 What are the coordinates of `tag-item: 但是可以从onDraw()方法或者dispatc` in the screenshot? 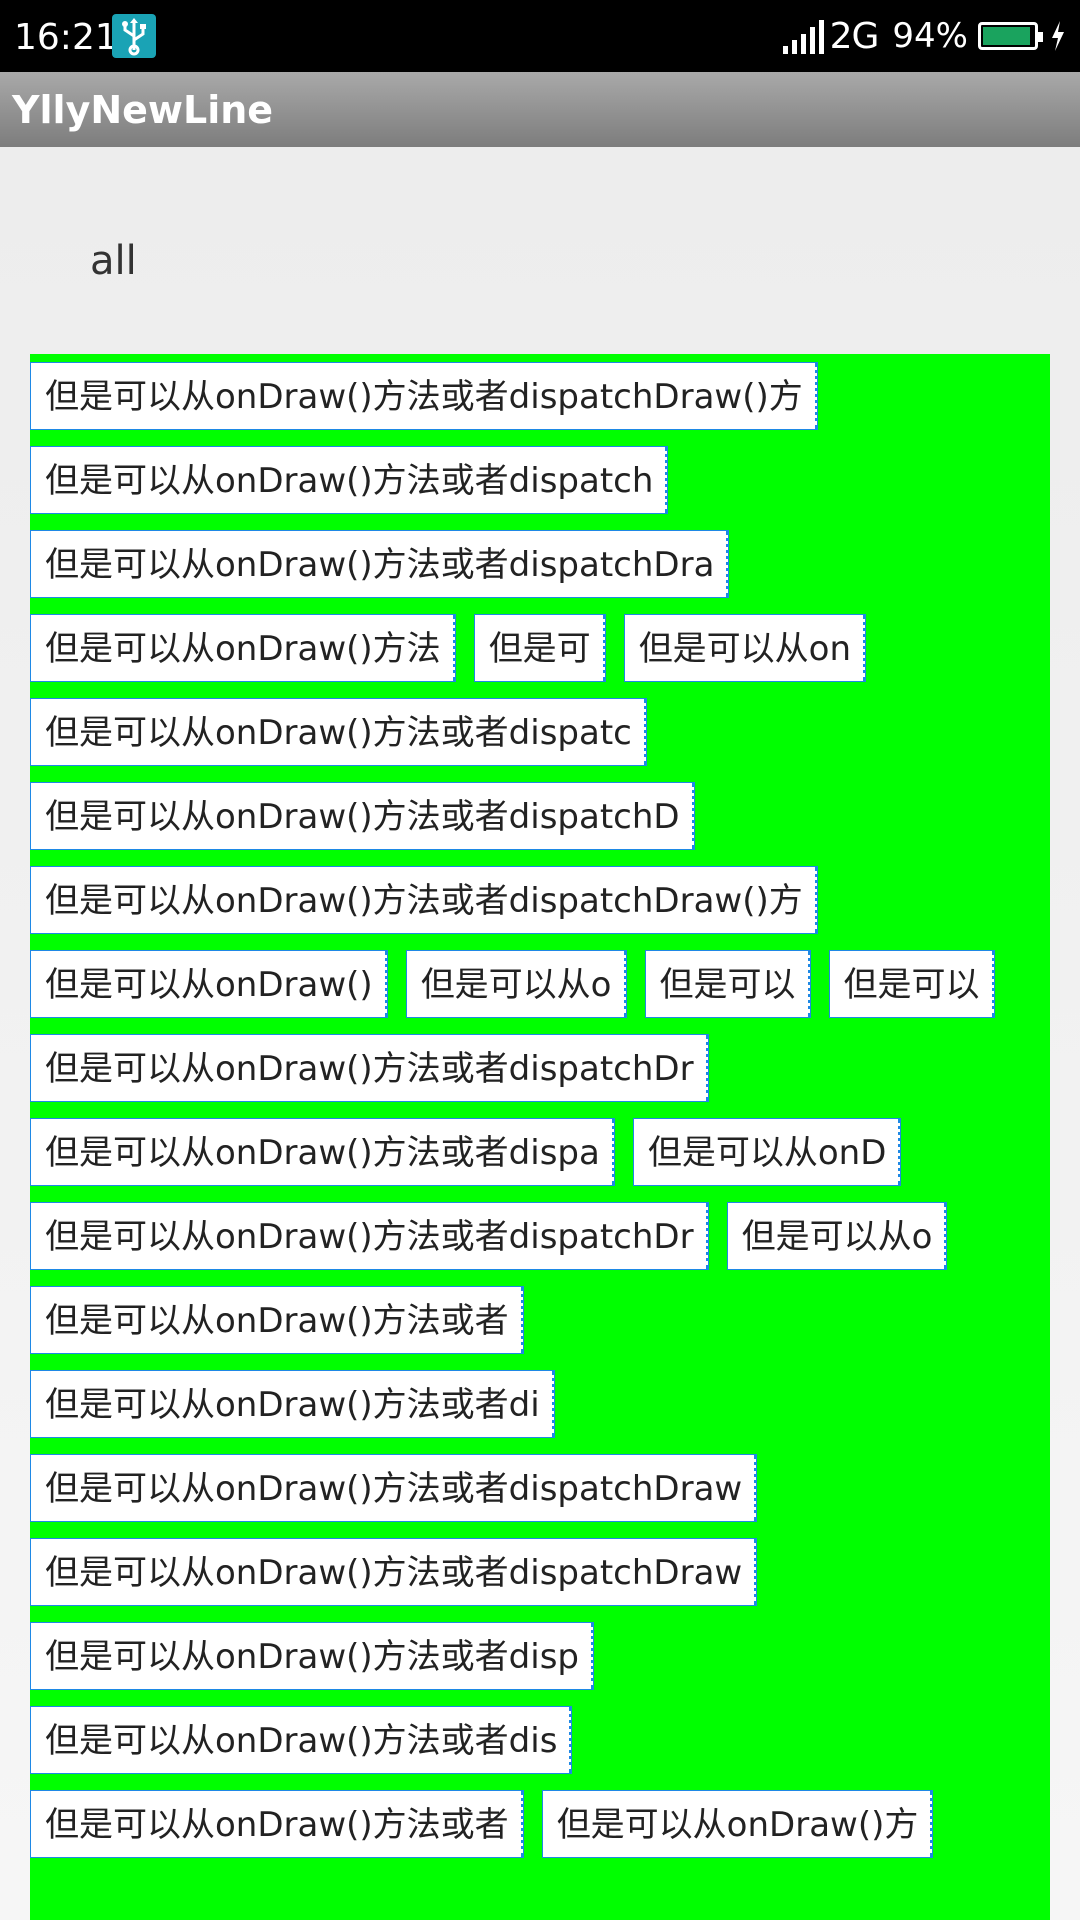 It's located at (338, 732).